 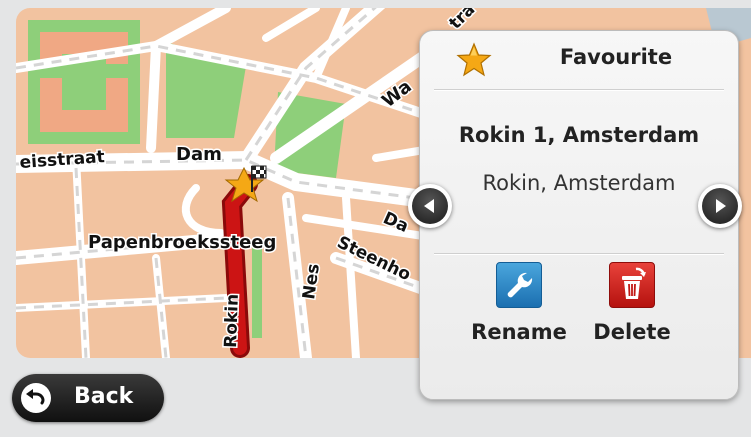 I want to click on trash-can-icon, so click(x=634, y=283).